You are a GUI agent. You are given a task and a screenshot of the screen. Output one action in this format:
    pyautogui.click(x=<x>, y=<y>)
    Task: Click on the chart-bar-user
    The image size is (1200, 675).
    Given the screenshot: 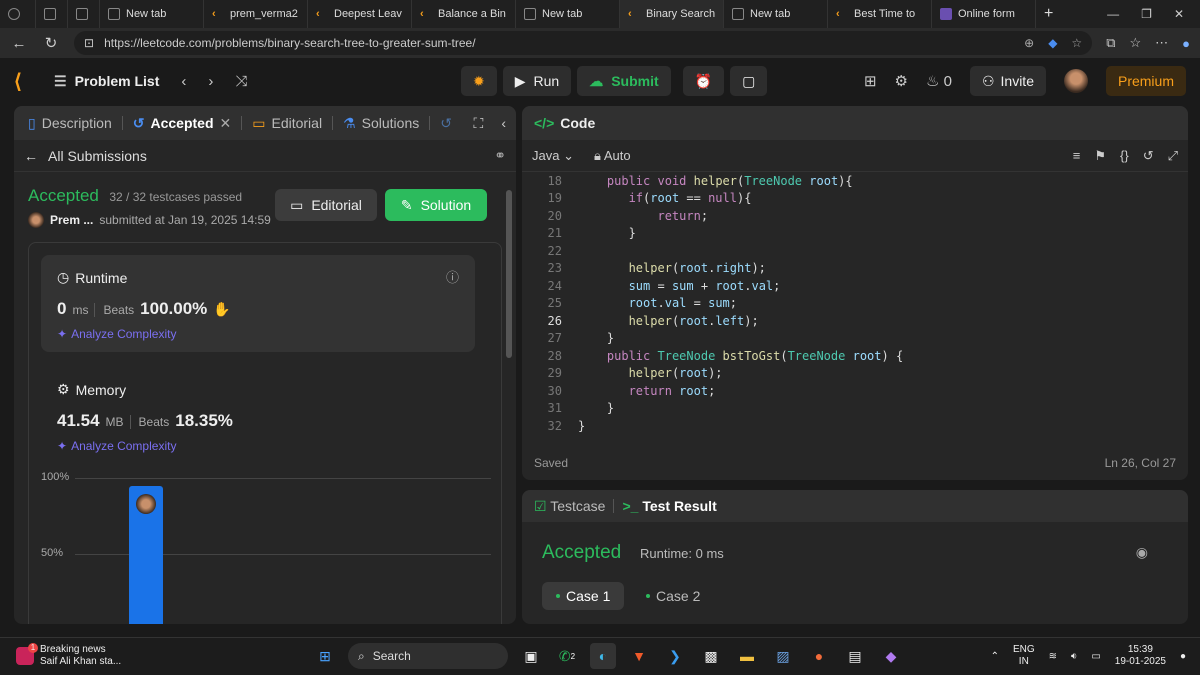 What is the action you would take?
    pyautogui.click(x=146, y=554)
    